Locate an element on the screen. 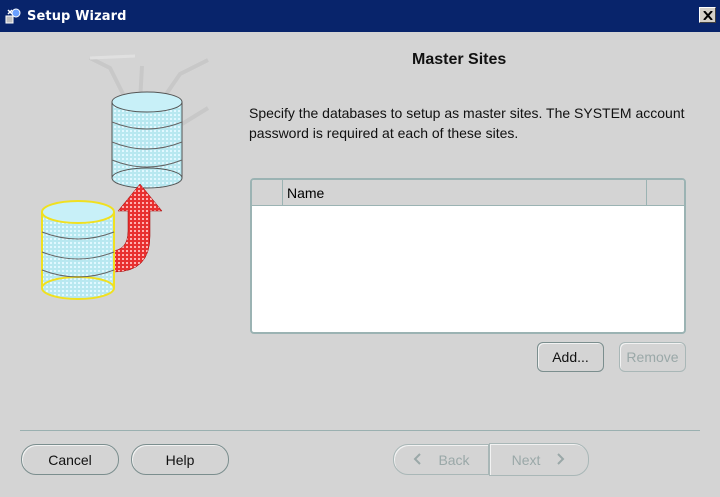 The width and height of the screenshot is (720, 497). footer-divider is located at coordinates (360, 430).